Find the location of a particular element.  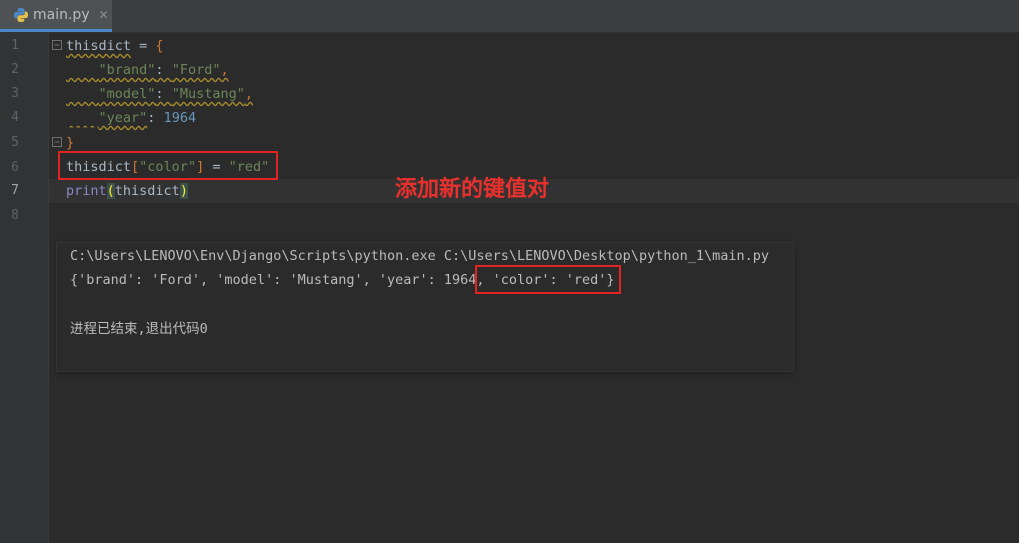

code-variable: thisdict is located at coordinates (99, 46).